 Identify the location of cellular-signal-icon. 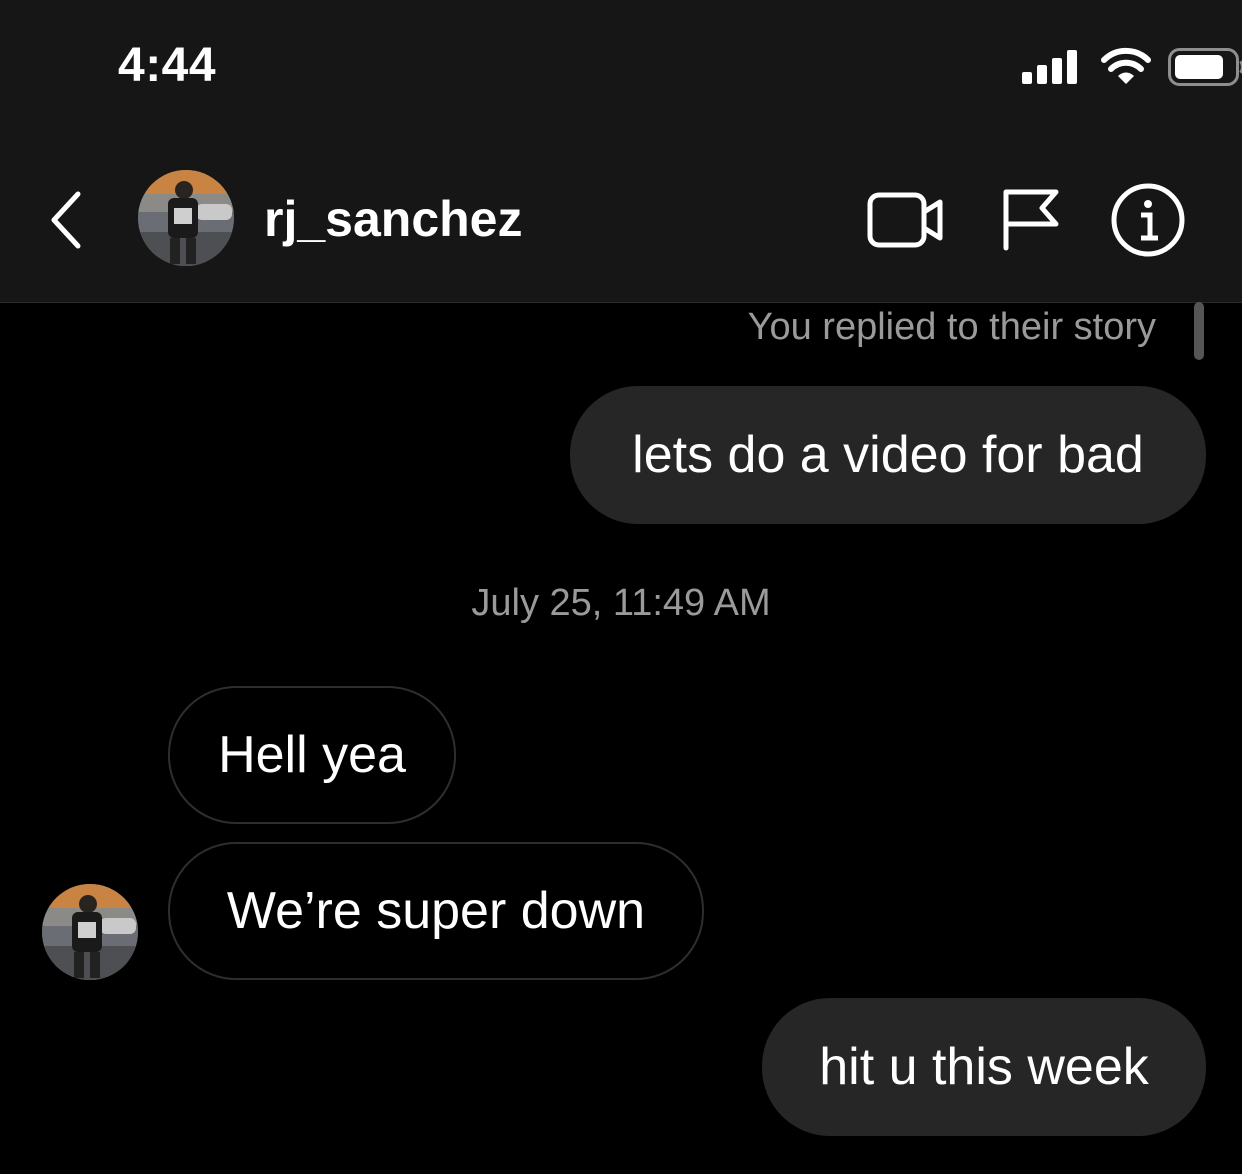
(1049, 67).